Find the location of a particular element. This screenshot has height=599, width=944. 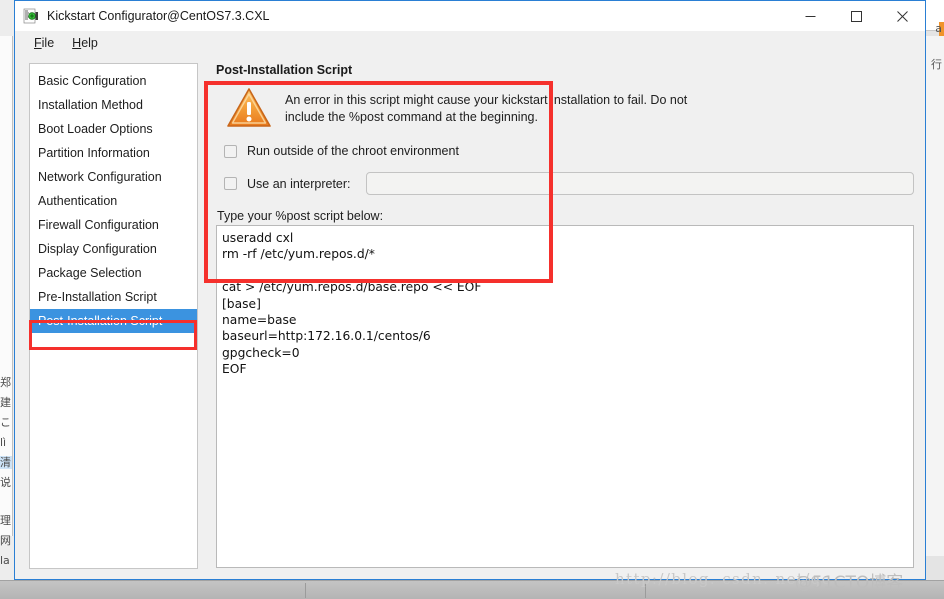

sidebar-item-display-configuration: Display Configuration is located at coordinates (113, 249).